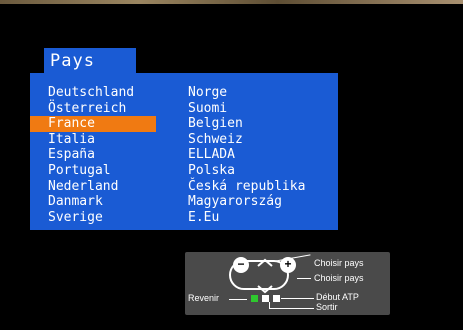  I want to click on country-item: Italia, so click(102, 140).